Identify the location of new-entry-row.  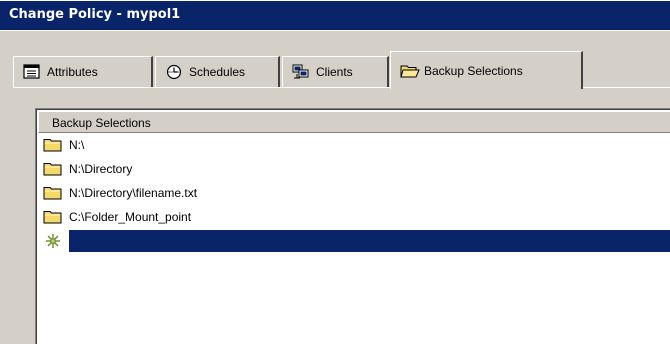
(354, 241).